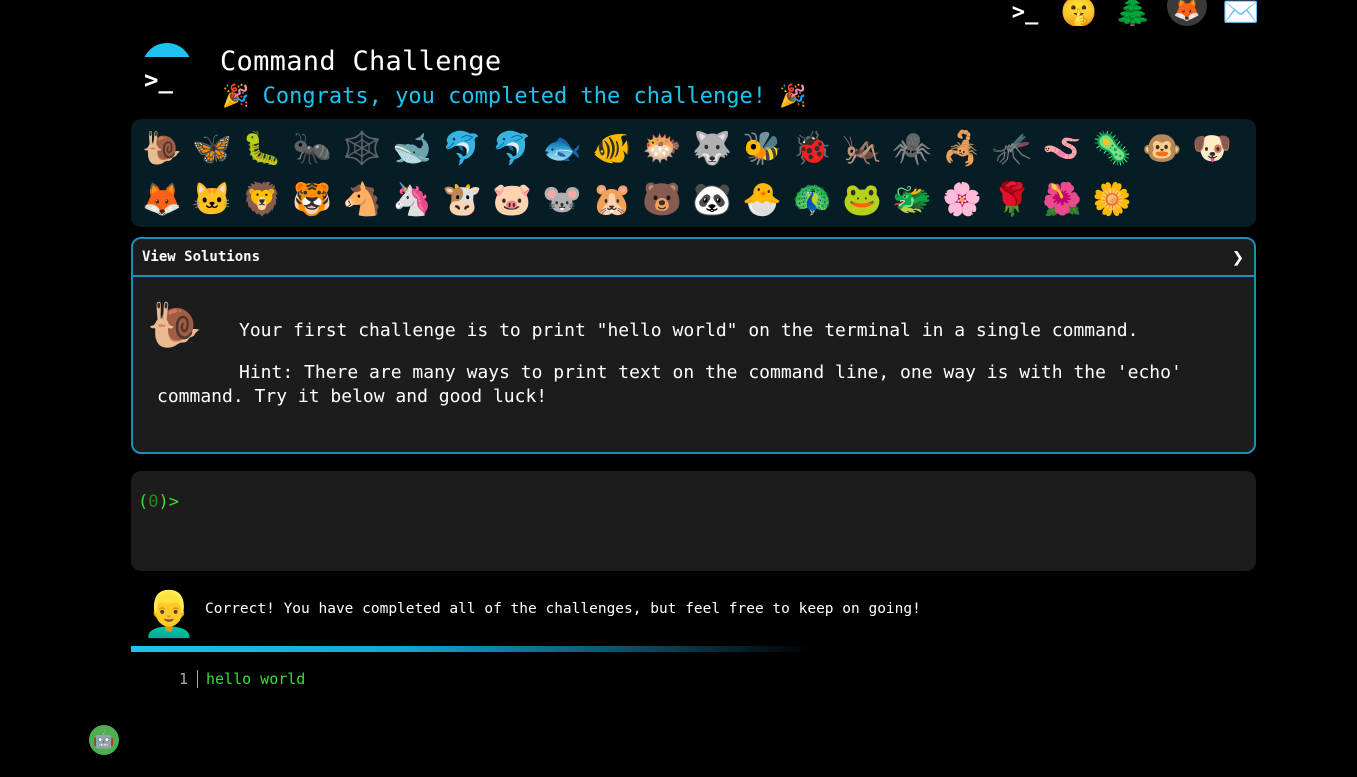 This screenshot has height=777, width=1357. I want to click on challenge-emoji-icon: 🐛, so click(262, 148).